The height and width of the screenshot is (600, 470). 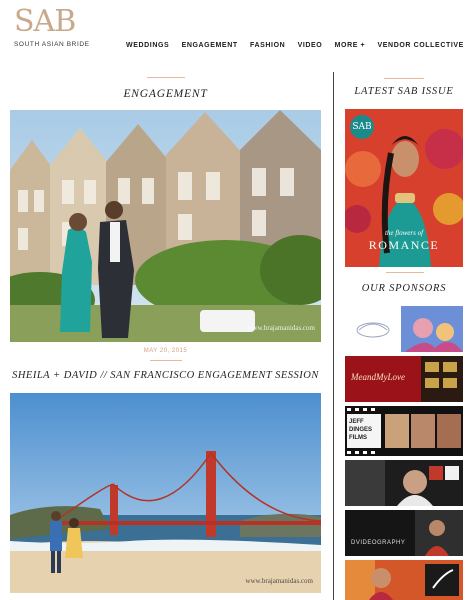 What do you see at coordinates (404, 431) in the screenshot?
I see `sponsor-ad-3: JEFF DINGES FILMS` at bounding box center [404, 431].